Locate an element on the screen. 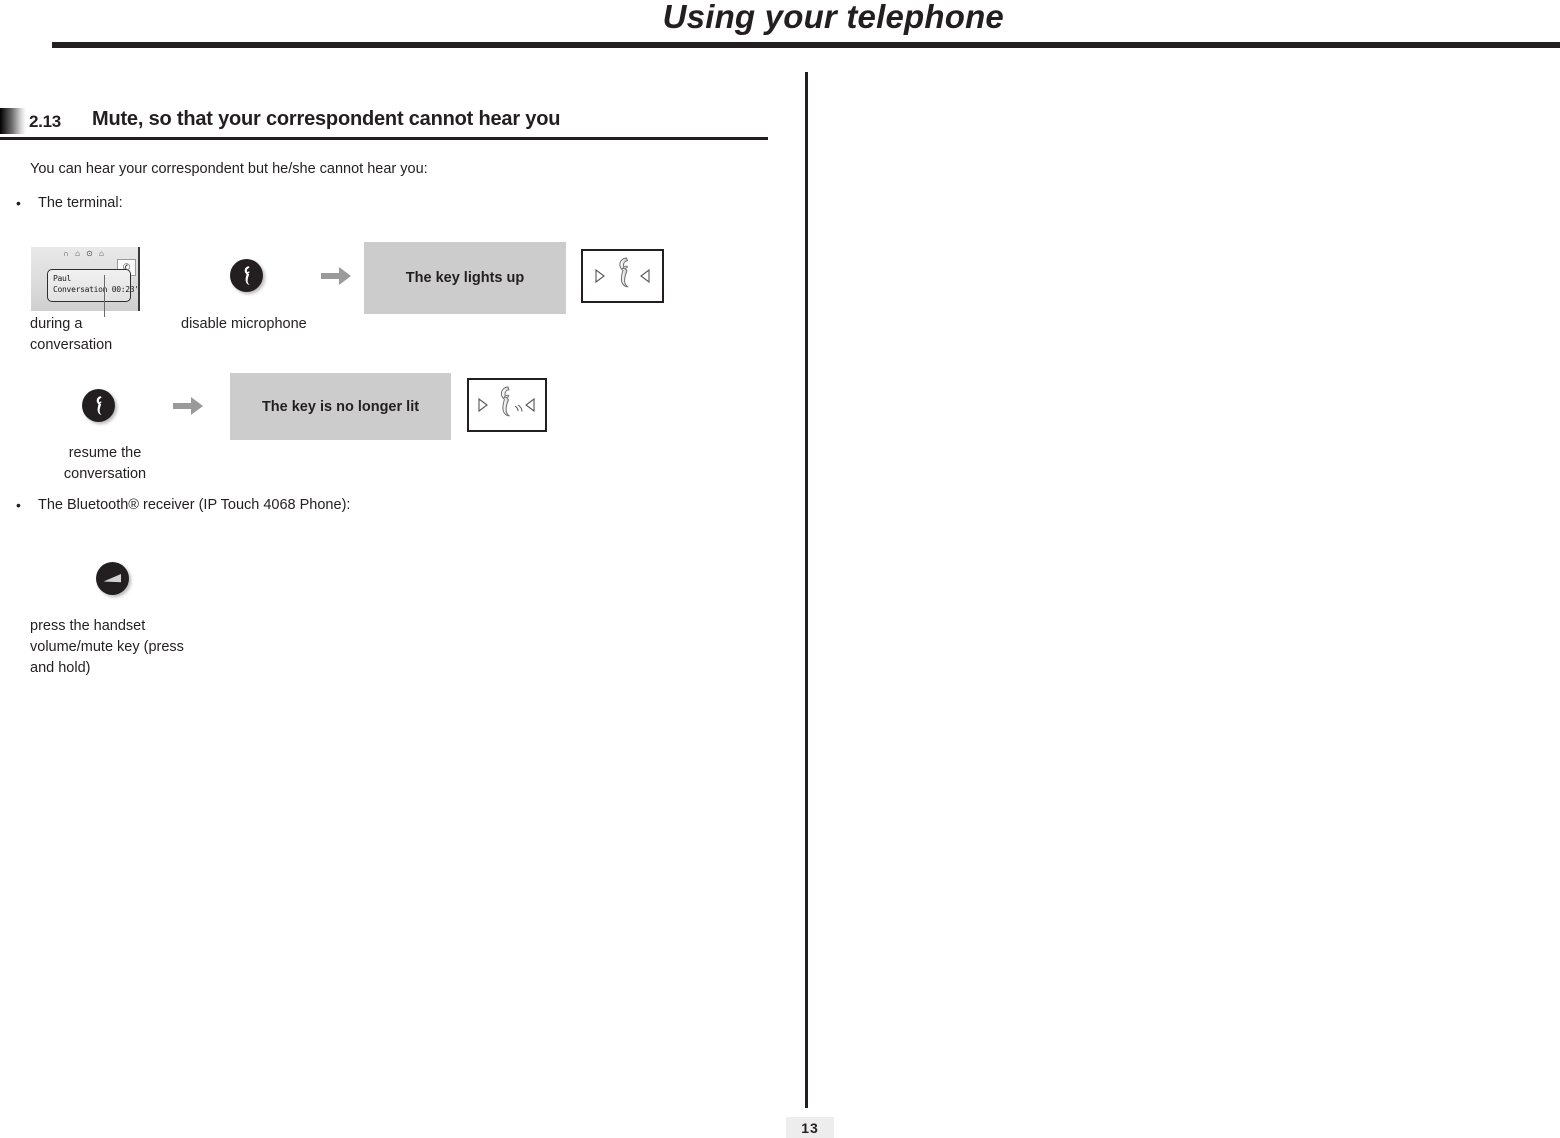  volume-wedge-glyph-icon is located at coordinates (112, 578).